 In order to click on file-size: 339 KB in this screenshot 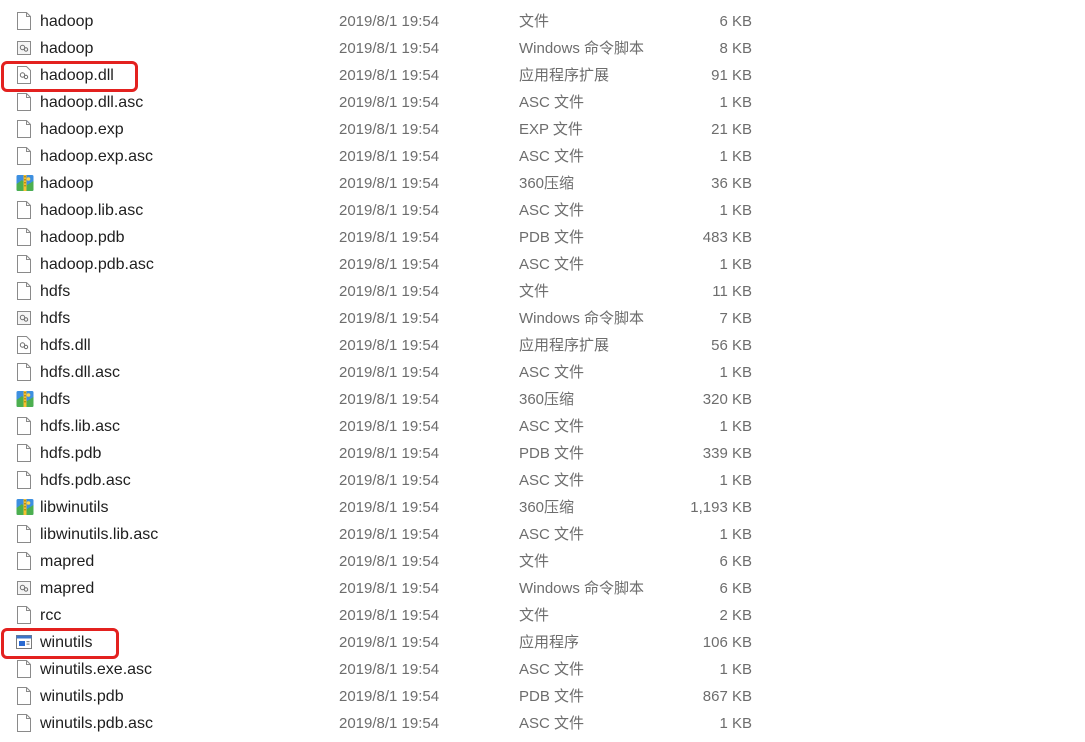, I will do `click(727, 453)`.